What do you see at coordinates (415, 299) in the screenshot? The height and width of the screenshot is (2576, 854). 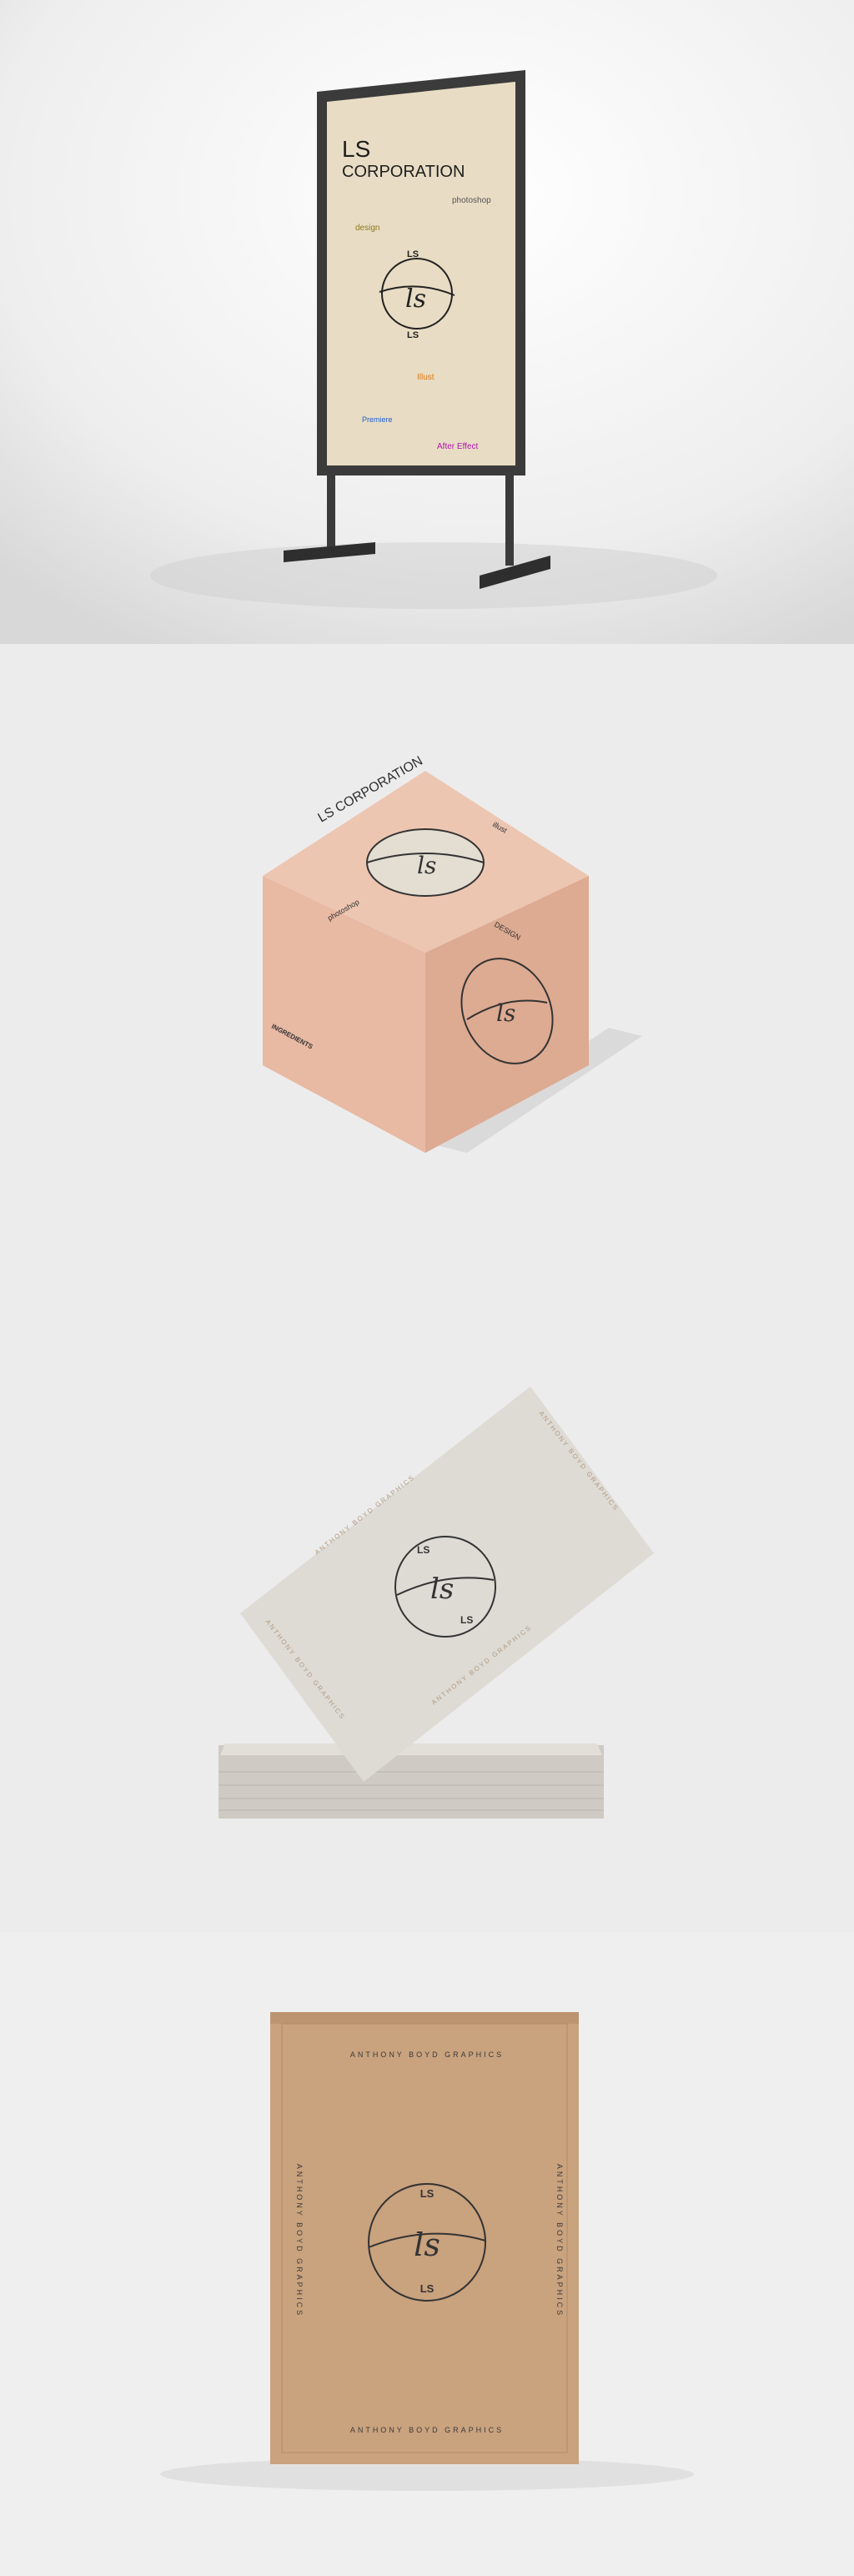 I see `logo-monogram: ls` at bounding box center [415, 299].